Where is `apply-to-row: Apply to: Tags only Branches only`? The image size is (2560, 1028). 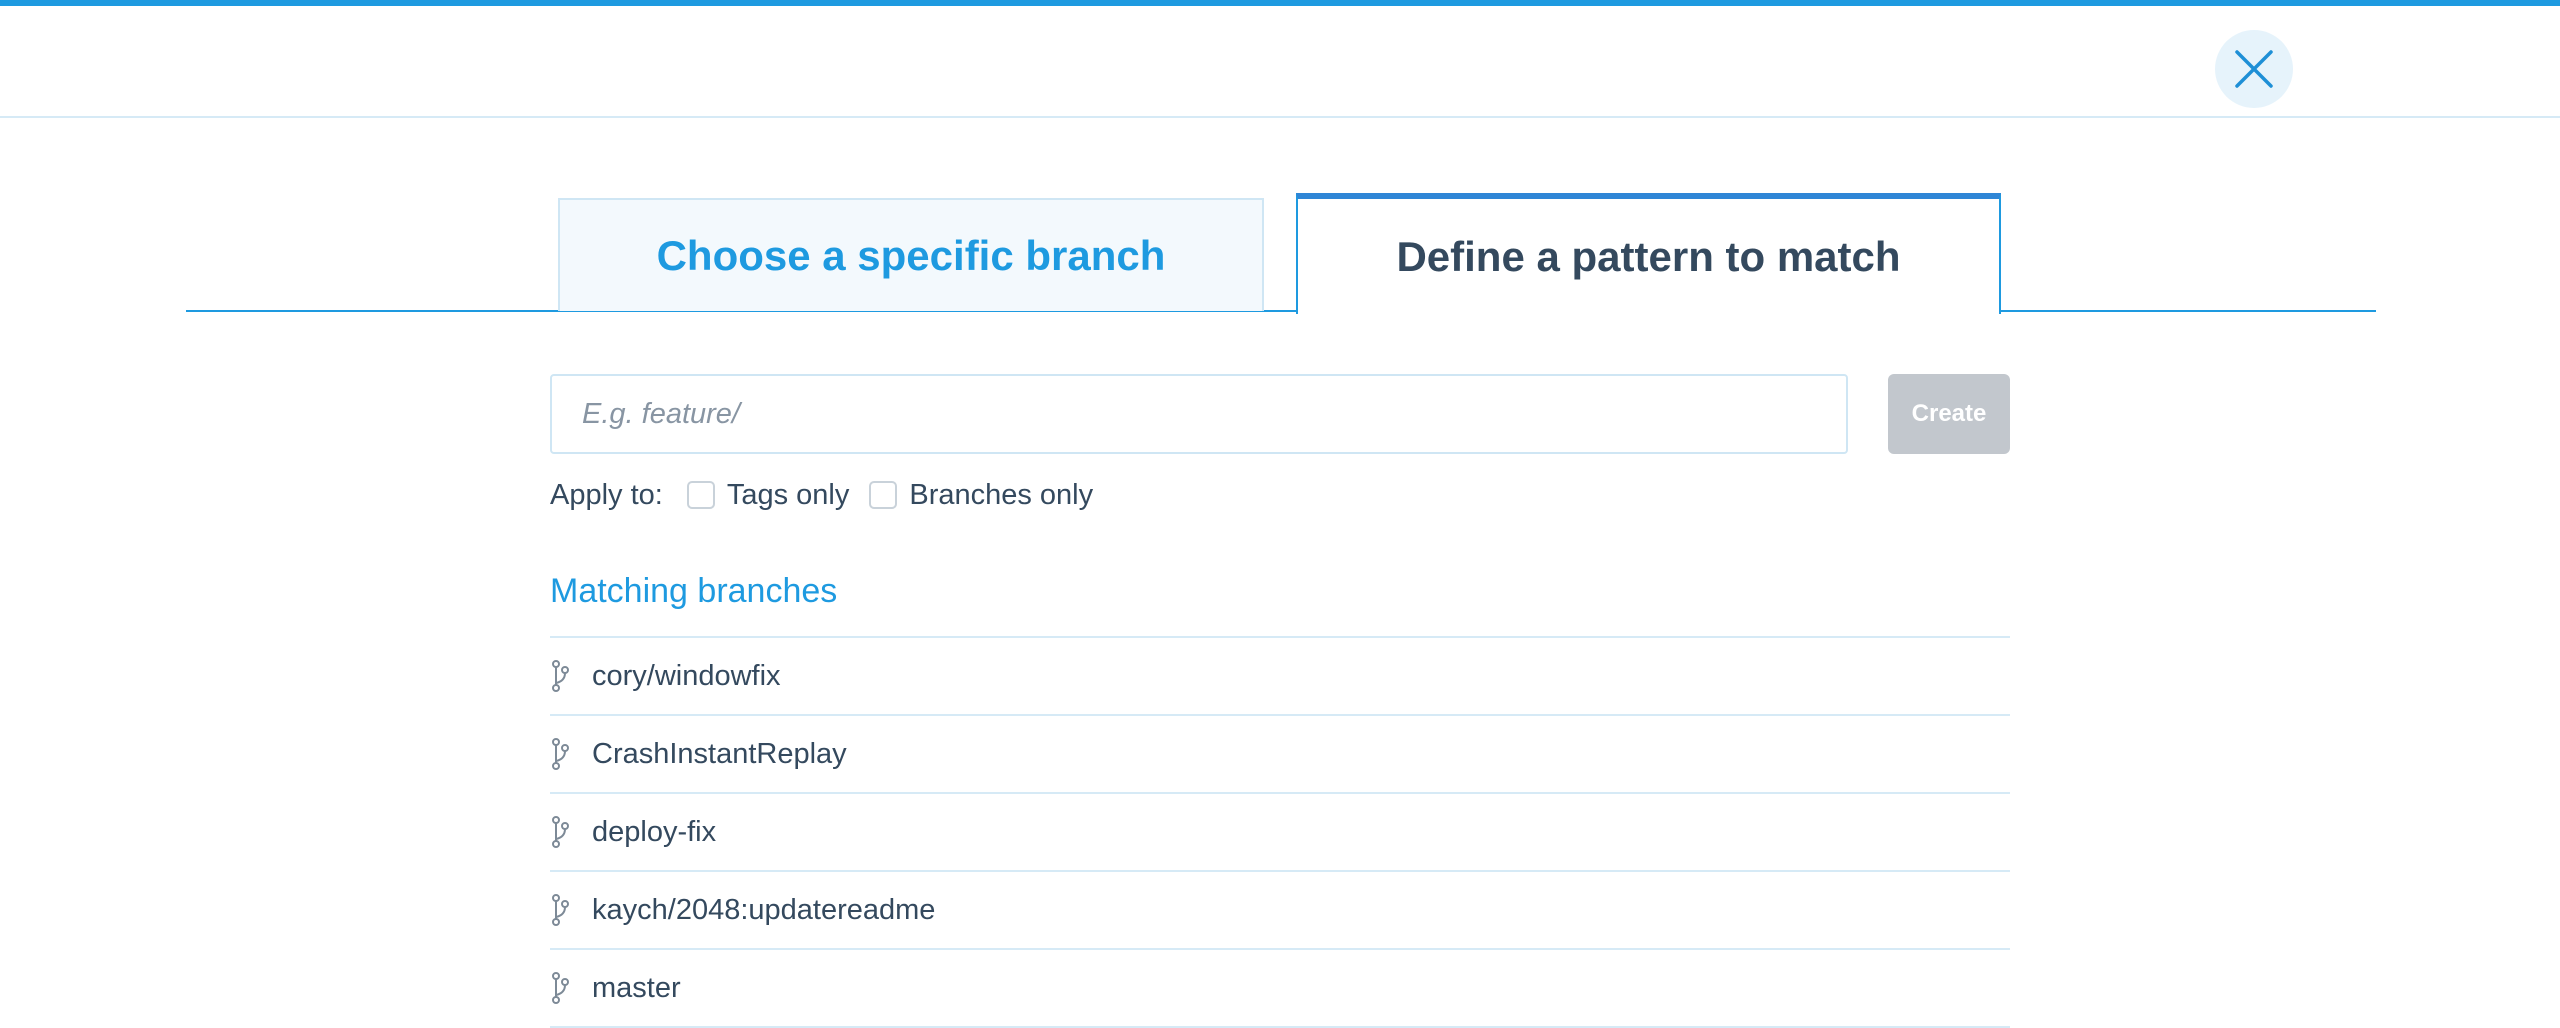 apply-to-row: Apply to: Tags only Branches only is located at coordinates (831, 495).